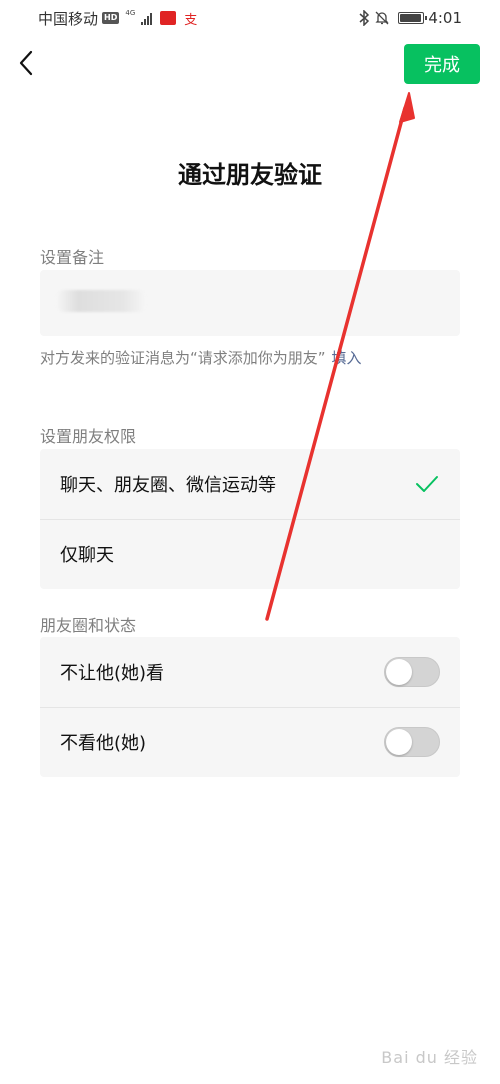 The height and width of the screenshot is (1084, 500). What do you see at coordinates (183, 358) in the screenshot?
I see `remark-hint-text: 对方发来的验证消息为“请求添加你为朋友”` at bounding box center [183, 358].